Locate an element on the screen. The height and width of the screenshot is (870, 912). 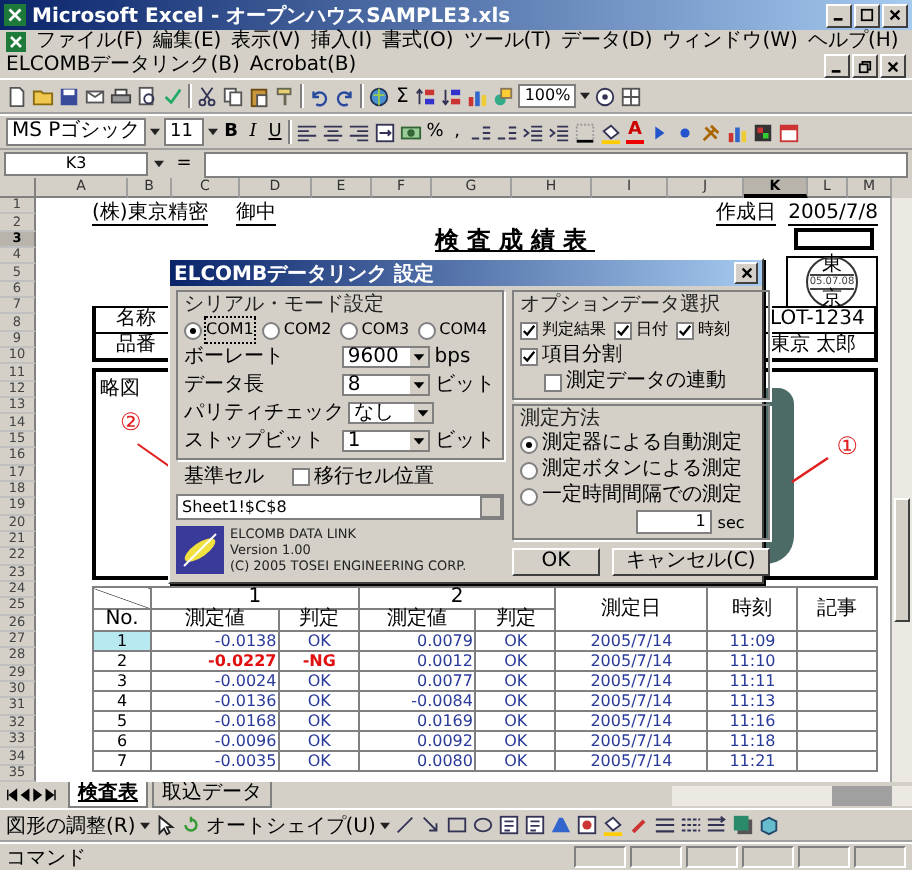
border-icon is located at coordinates (585, 132).